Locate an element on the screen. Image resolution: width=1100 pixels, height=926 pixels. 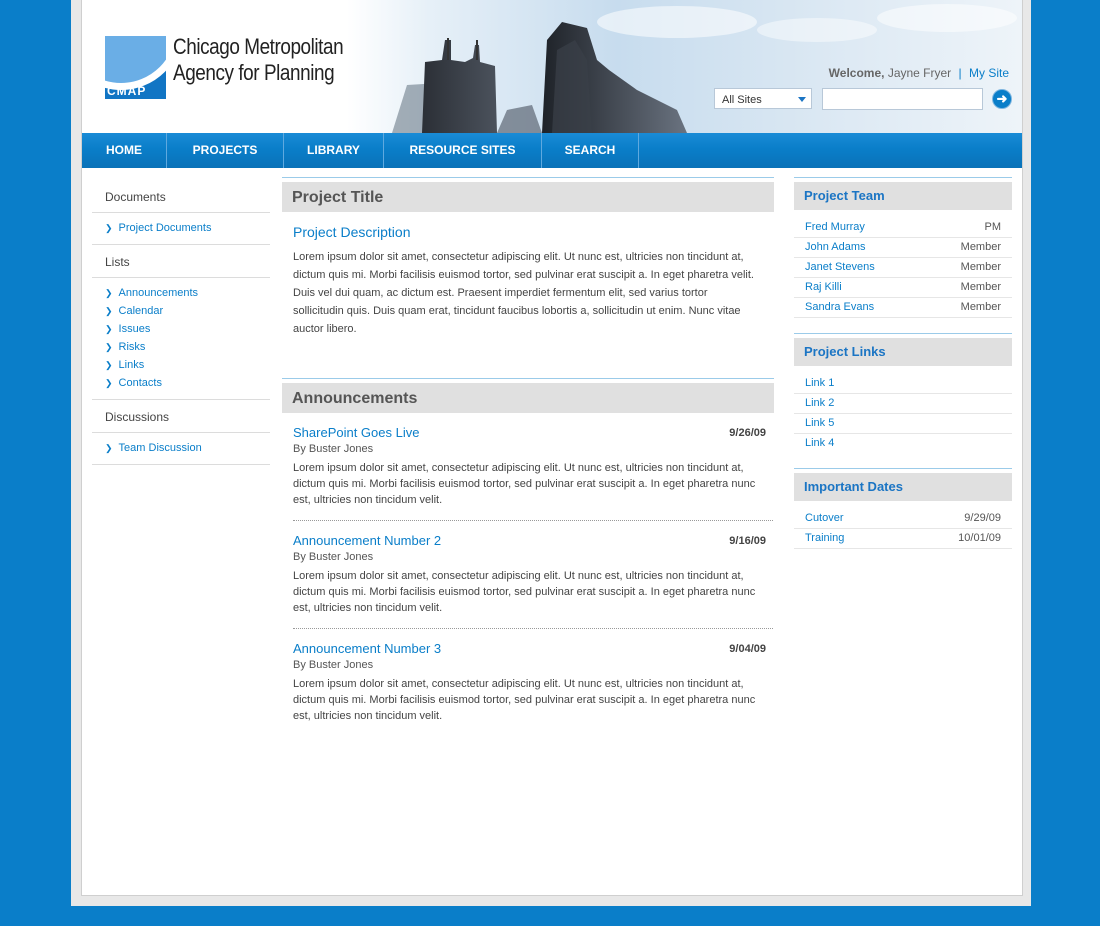
announcements-title: Announcements is located at coordinates (528, 398).